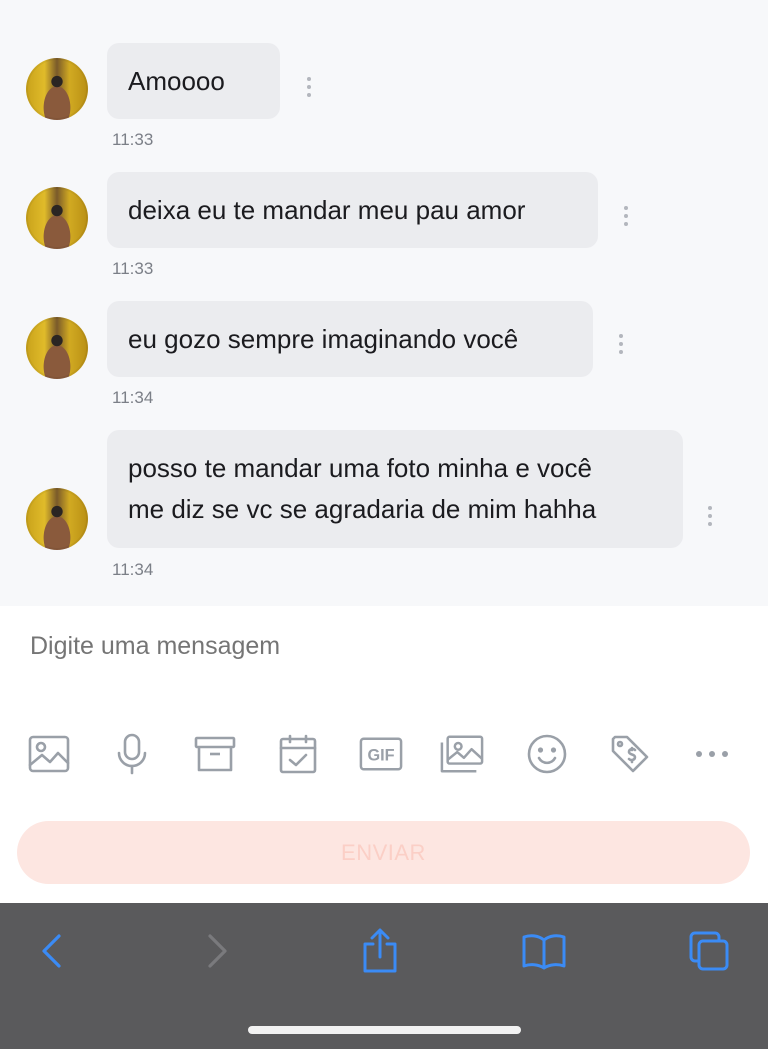  I want to click on gif-icon: GIF, so click(381, 754).